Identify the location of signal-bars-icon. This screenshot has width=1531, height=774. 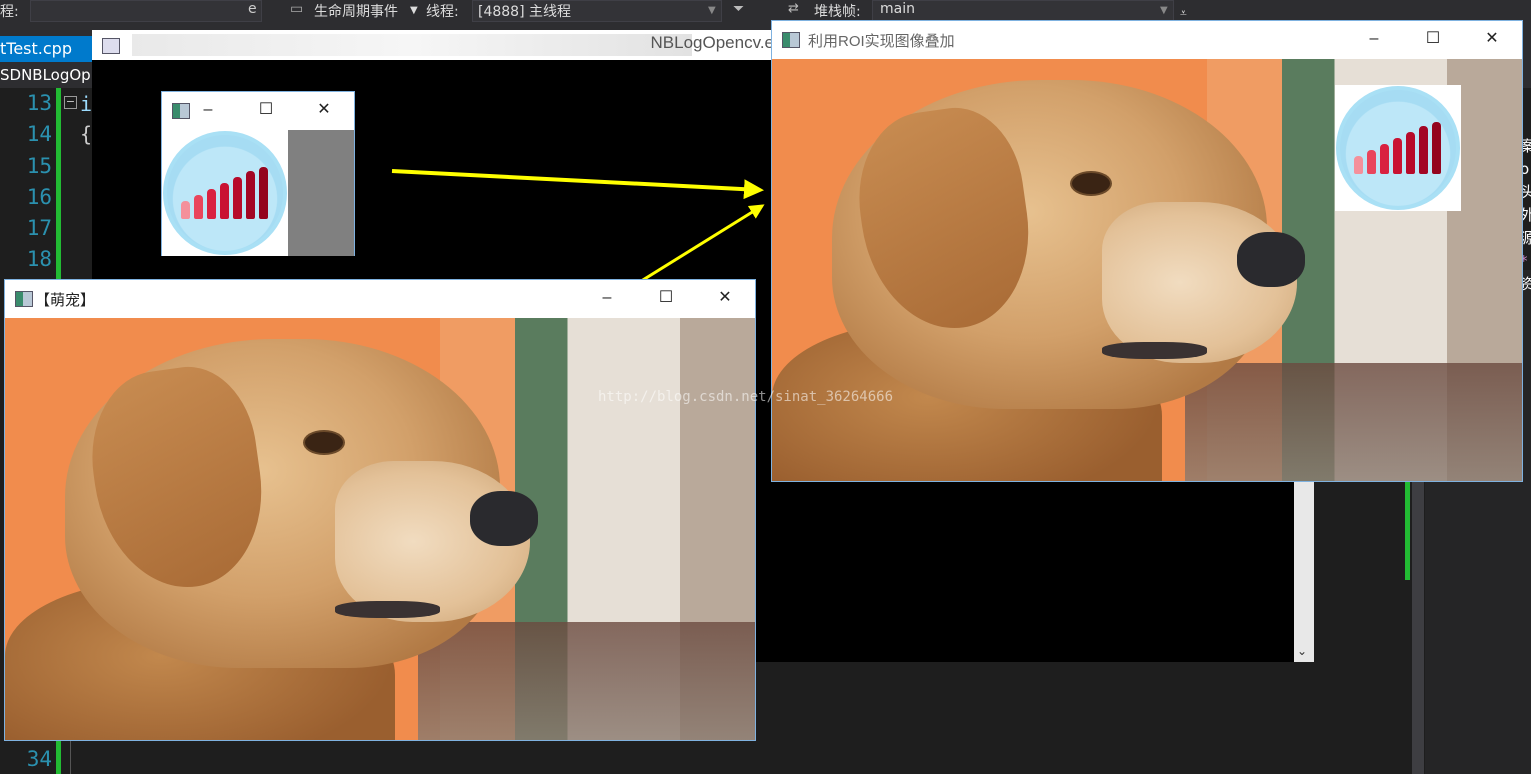
(1398, 148).